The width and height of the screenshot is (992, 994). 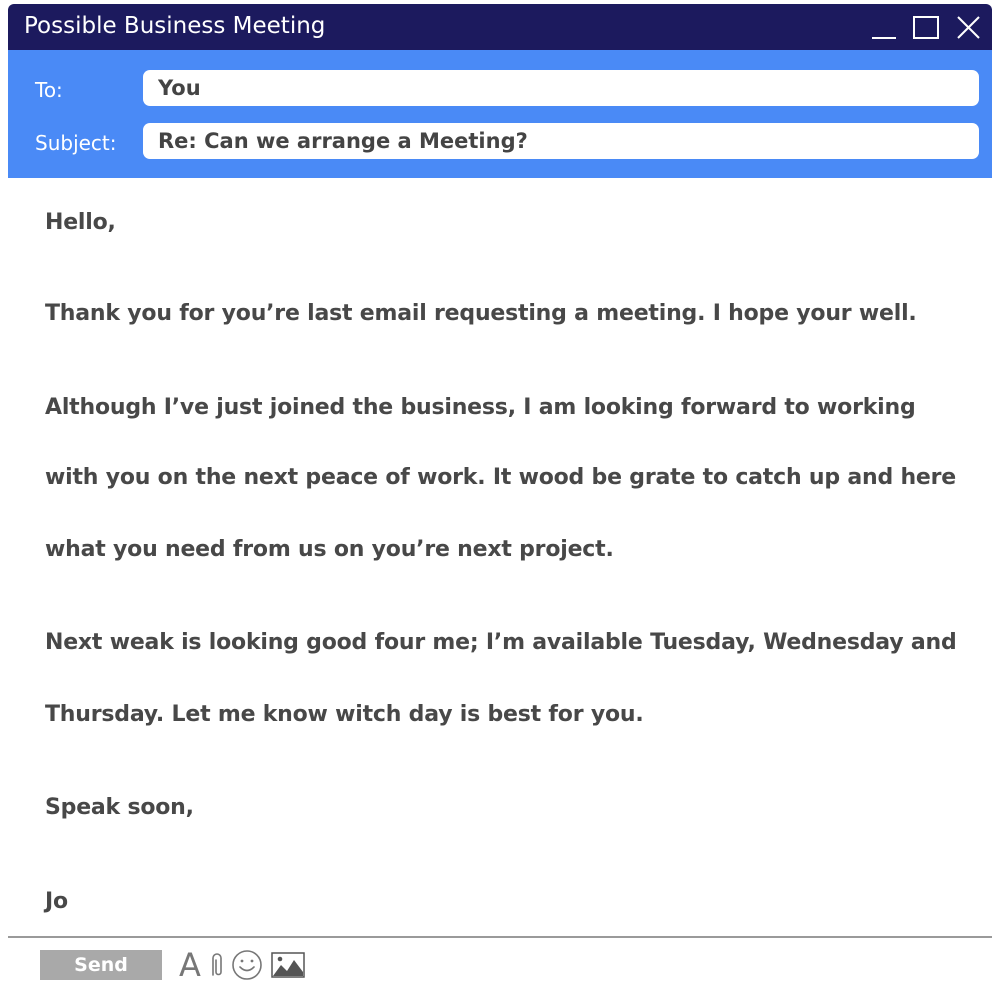 I want to click on smiley-icon, so click(x=247, y=965).